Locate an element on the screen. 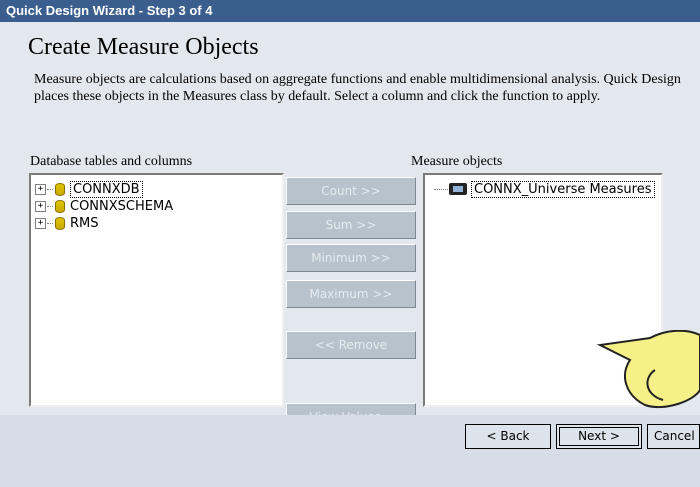  tree-item-rms: + RMS is located at coordinates (67, 223).